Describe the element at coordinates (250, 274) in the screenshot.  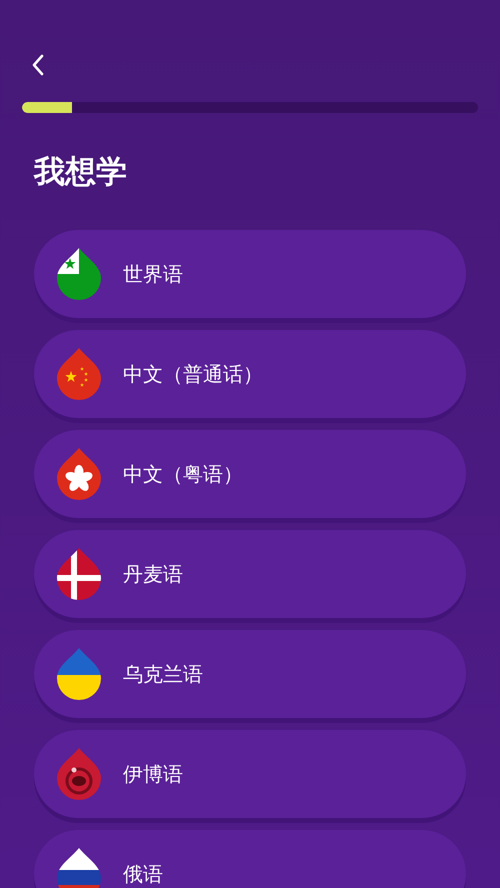
I see `language-option: 世界语` at that location.